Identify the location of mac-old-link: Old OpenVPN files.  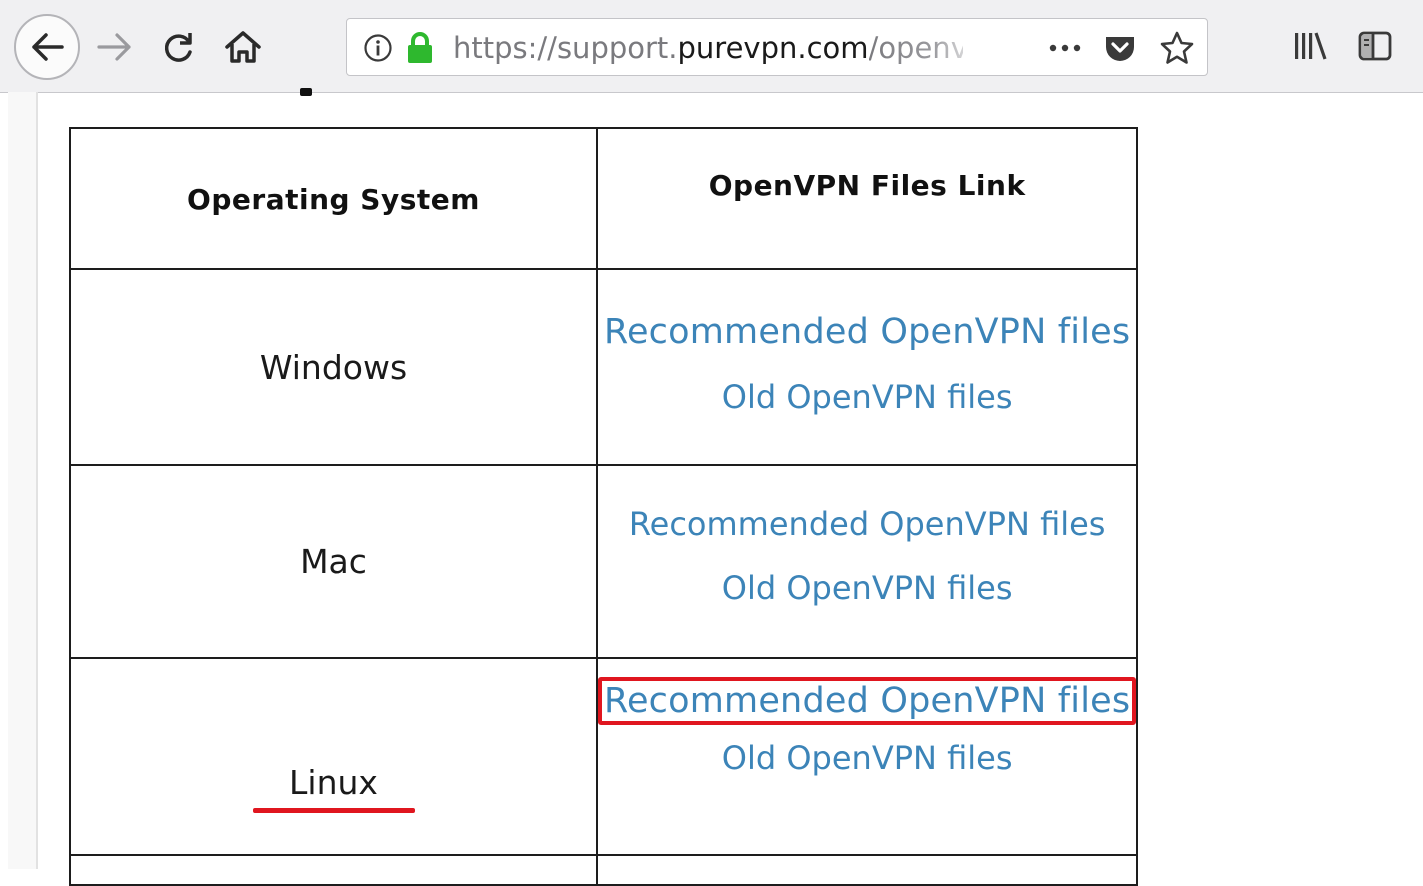
(867, 588).